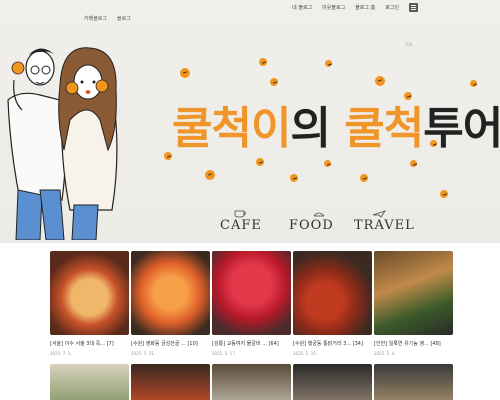 This screenshot has height=400, width=500. I want to click on post-date: 2025. 5. 4., so click(385, 353).